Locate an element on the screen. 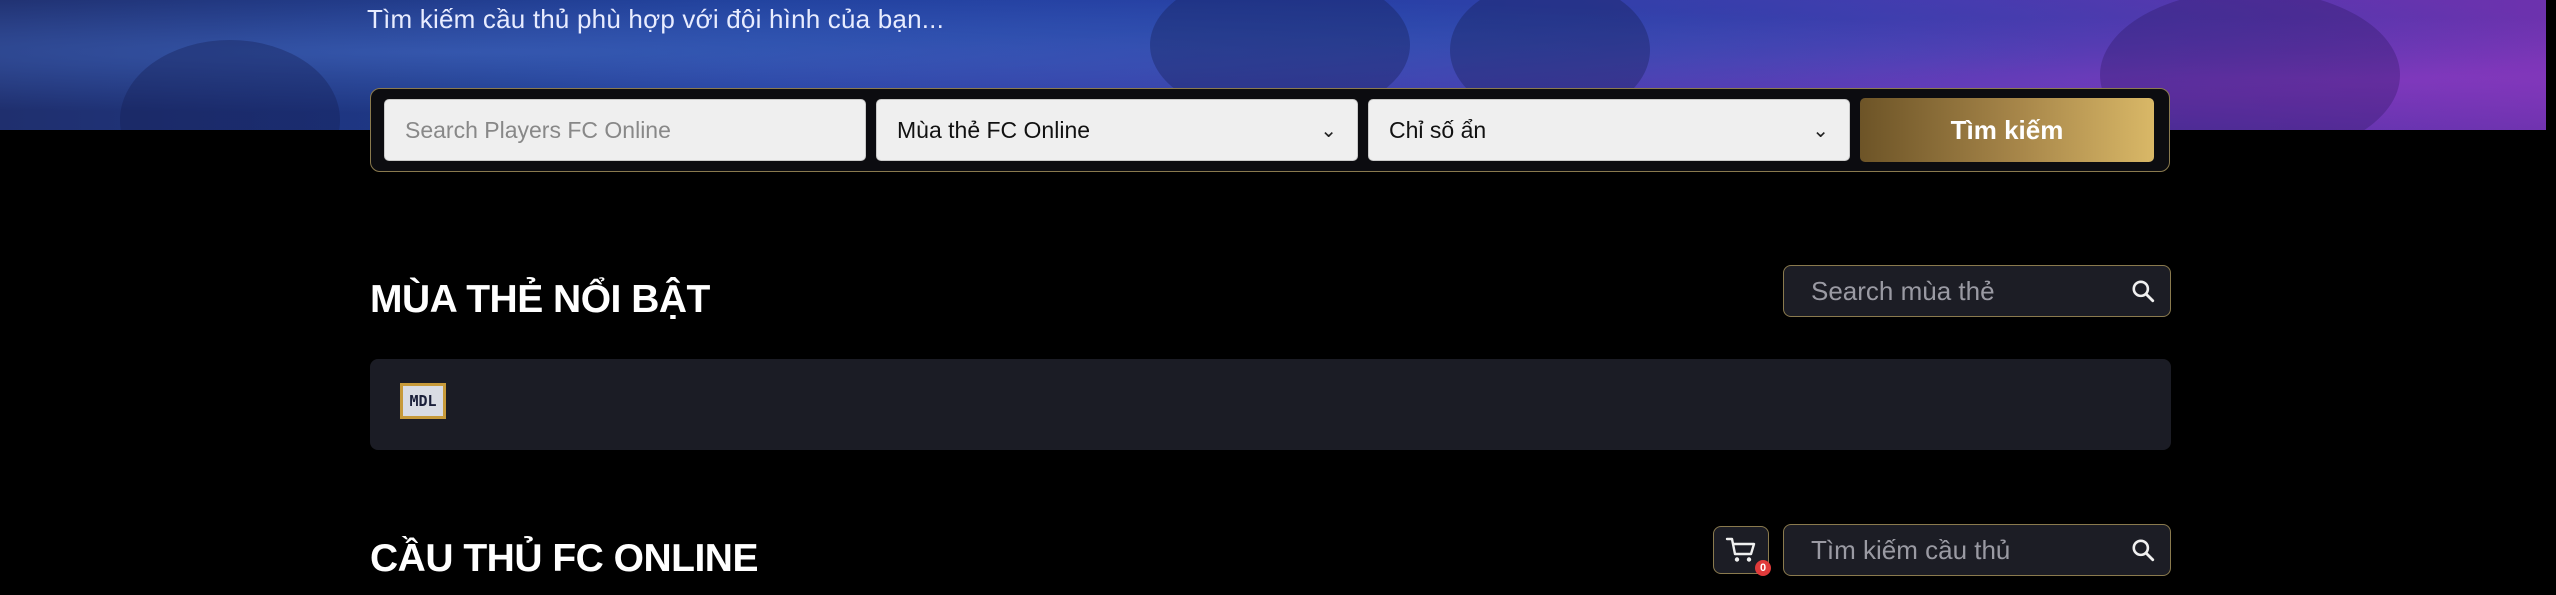  season-search-placeholder: Search mùa thẻ is located at coordinates (1903, 290).